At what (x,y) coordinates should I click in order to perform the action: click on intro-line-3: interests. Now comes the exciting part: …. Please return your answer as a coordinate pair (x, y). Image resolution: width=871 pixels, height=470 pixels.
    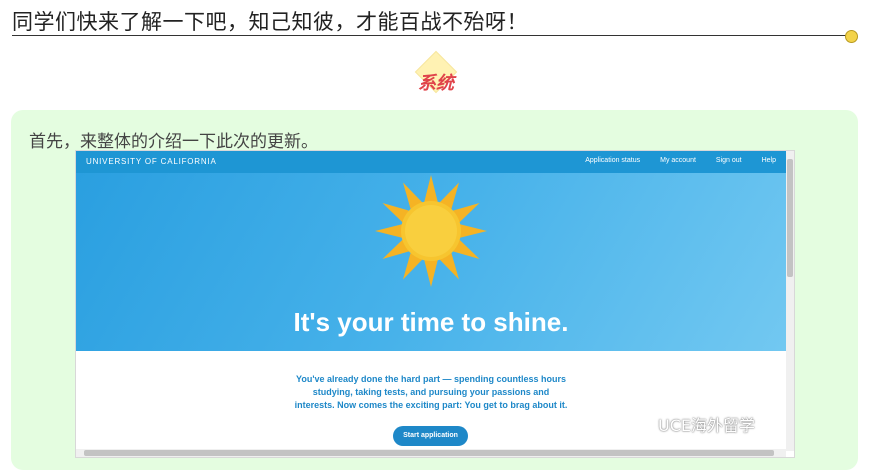
    Looking at the image, I should click on (431, 405).